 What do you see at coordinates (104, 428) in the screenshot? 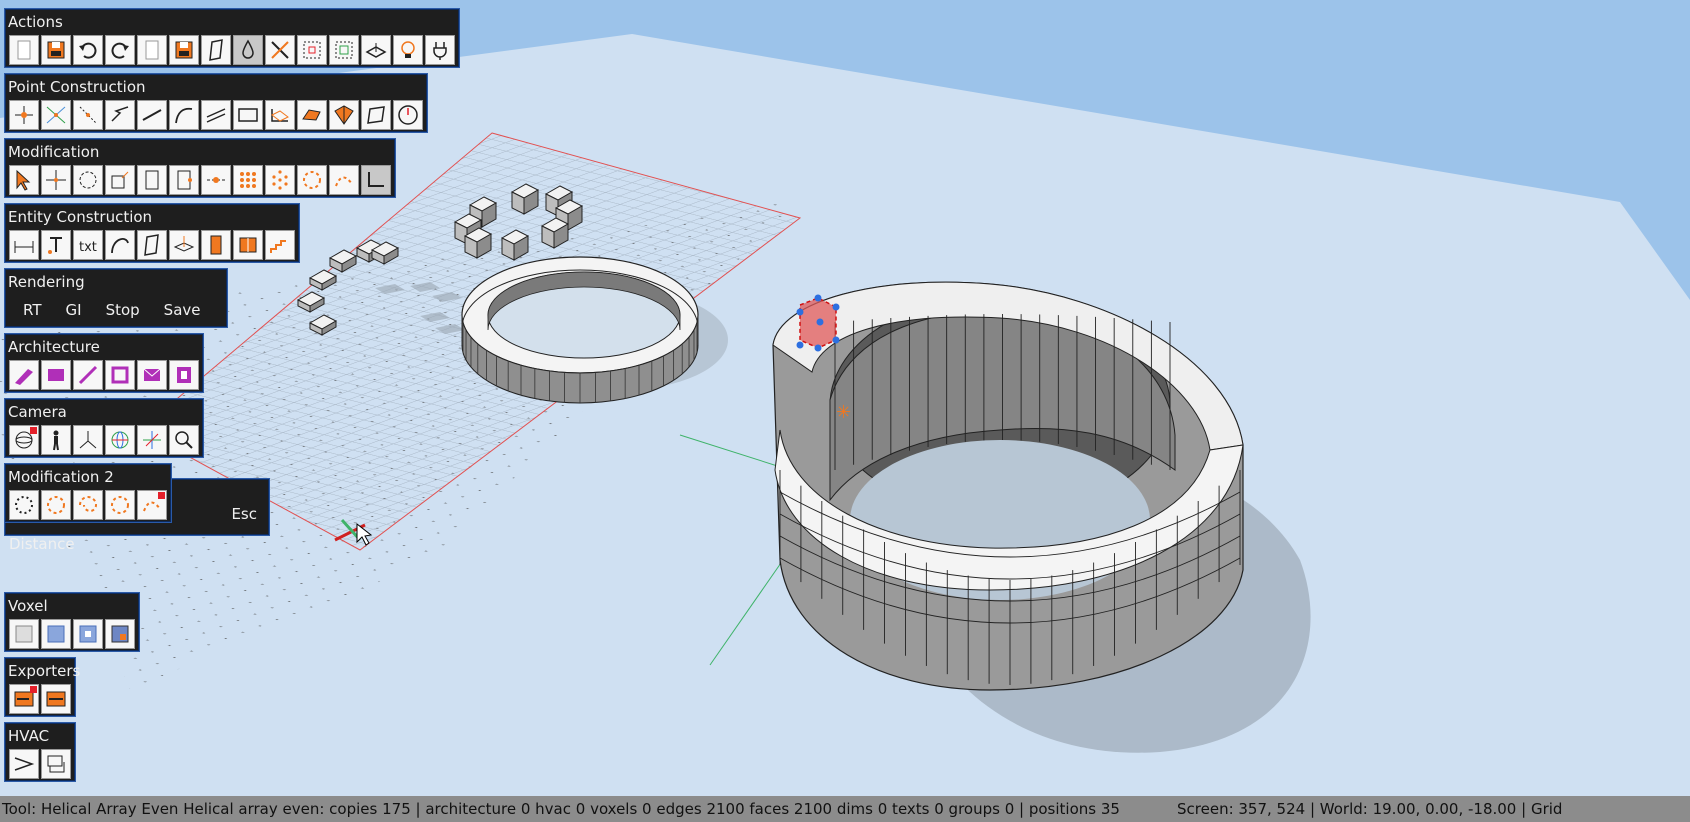
I see `camera-toolbar: Camera` at bounding box center [104, 428].